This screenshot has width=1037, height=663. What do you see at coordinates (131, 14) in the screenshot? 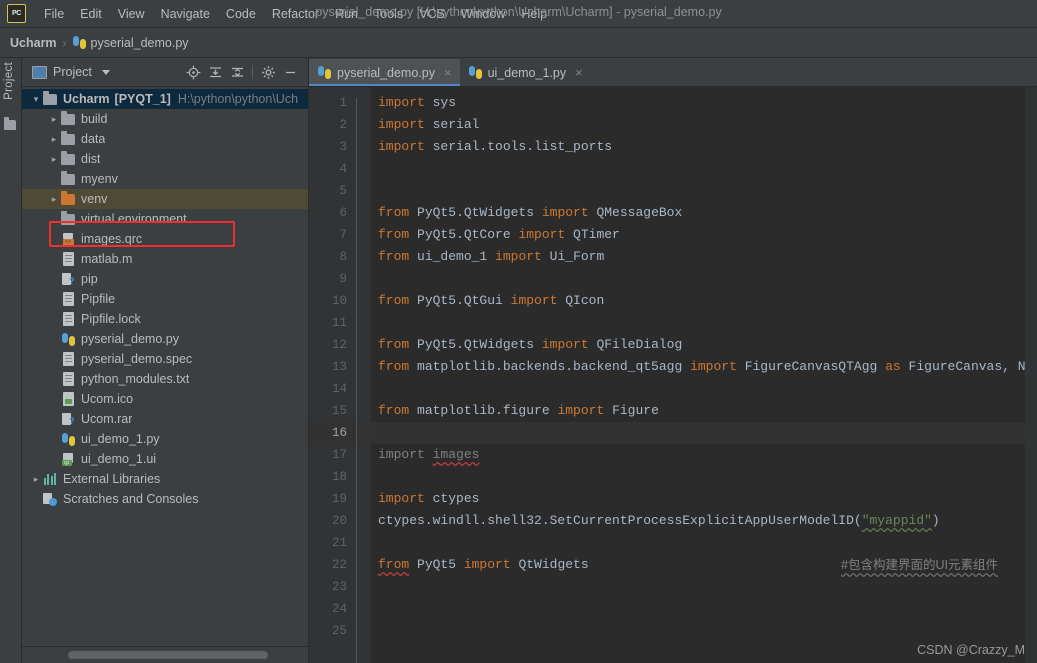
I see `menu-view: View` at bounding box center [131, 14].